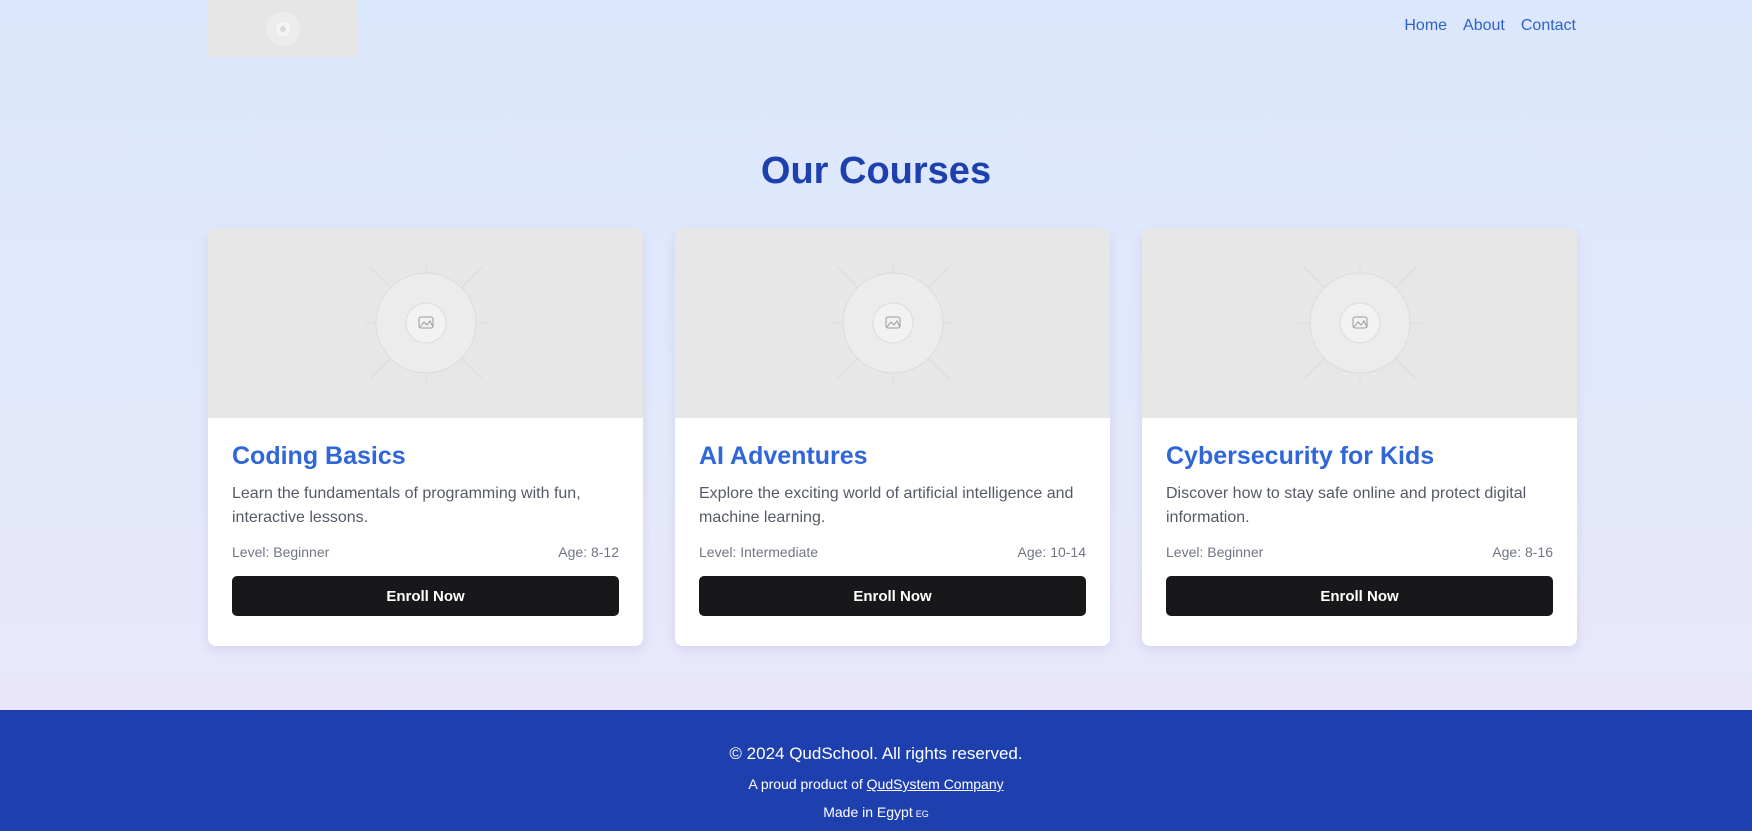  Describe the element at coordinates (588, 552) in the screenshot. I see `course-age: Age: 8-12` at that location.